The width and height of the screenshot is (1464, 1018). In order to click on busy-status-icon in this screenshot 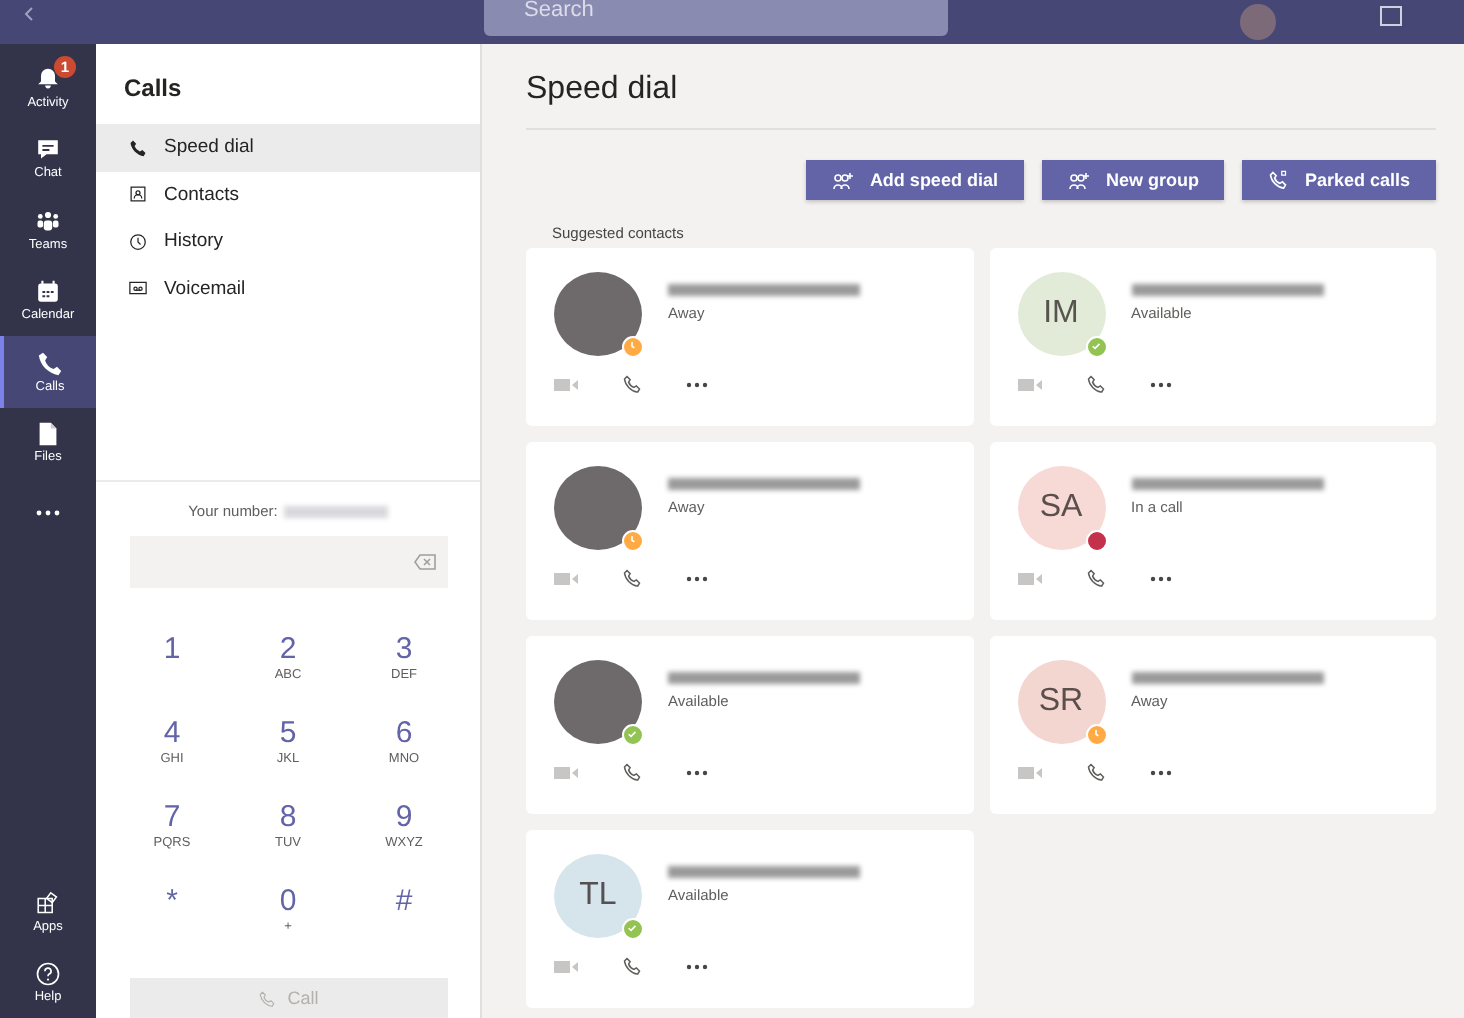, I will do `click(1096, 541)`.